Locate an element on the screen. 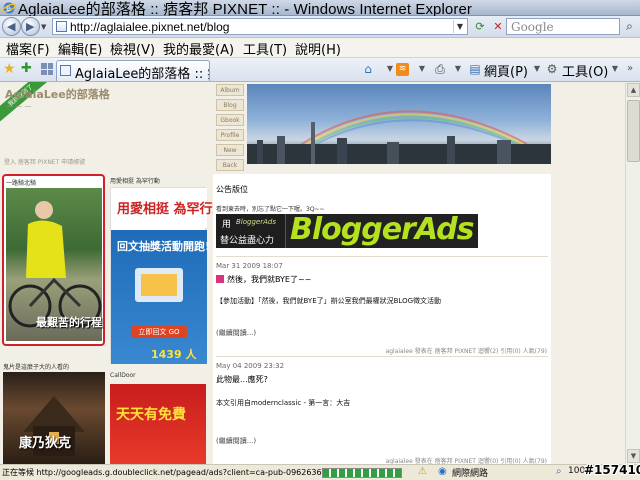 The image size is (640, 480). menu-favorites: 我的最愛(A) is located at coordinates (198, 48).